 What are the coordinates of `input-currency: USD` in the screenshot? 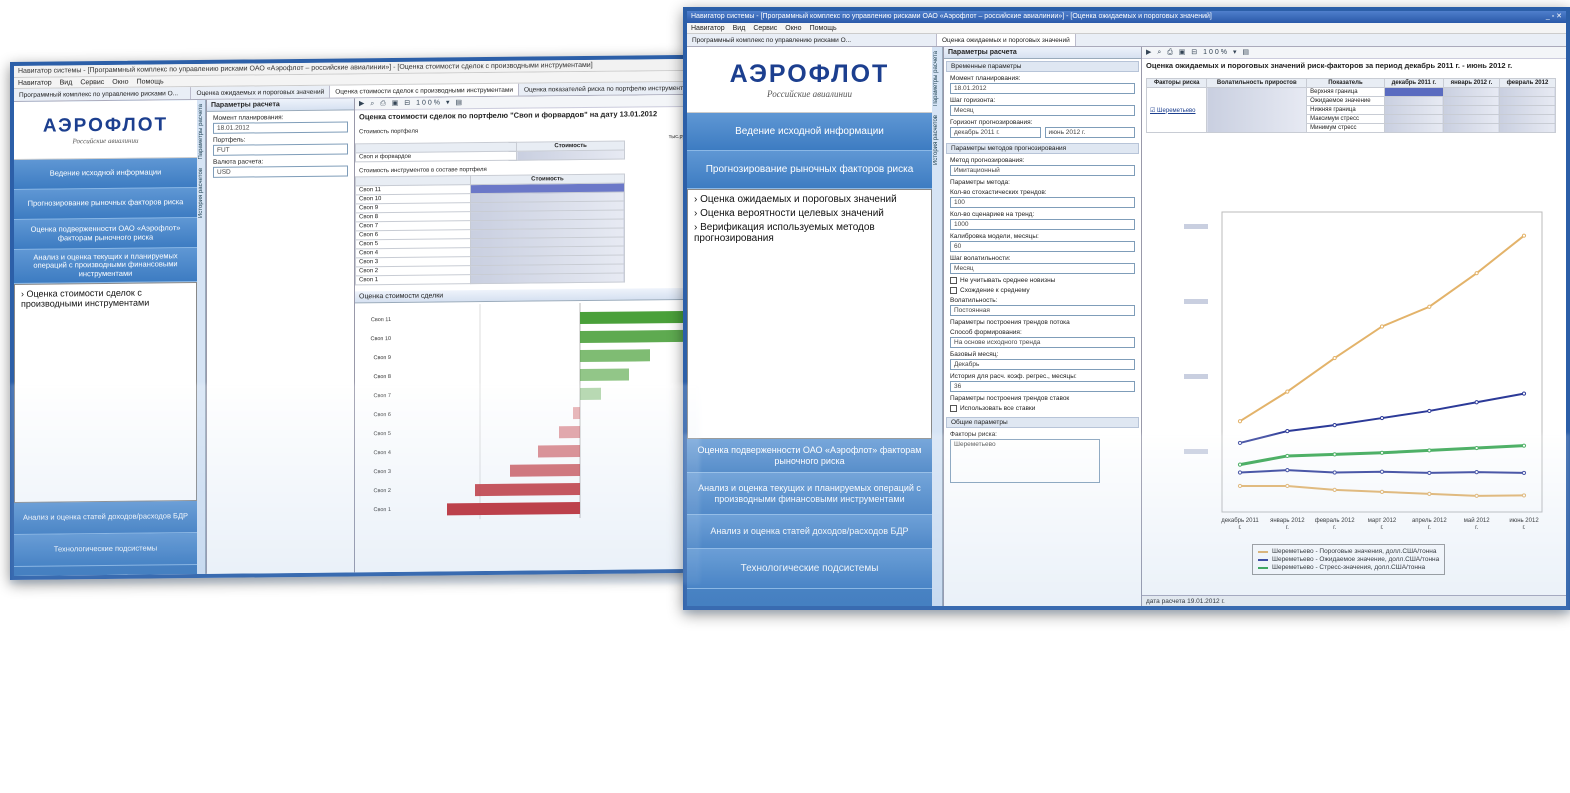 It's located at (280, 171).